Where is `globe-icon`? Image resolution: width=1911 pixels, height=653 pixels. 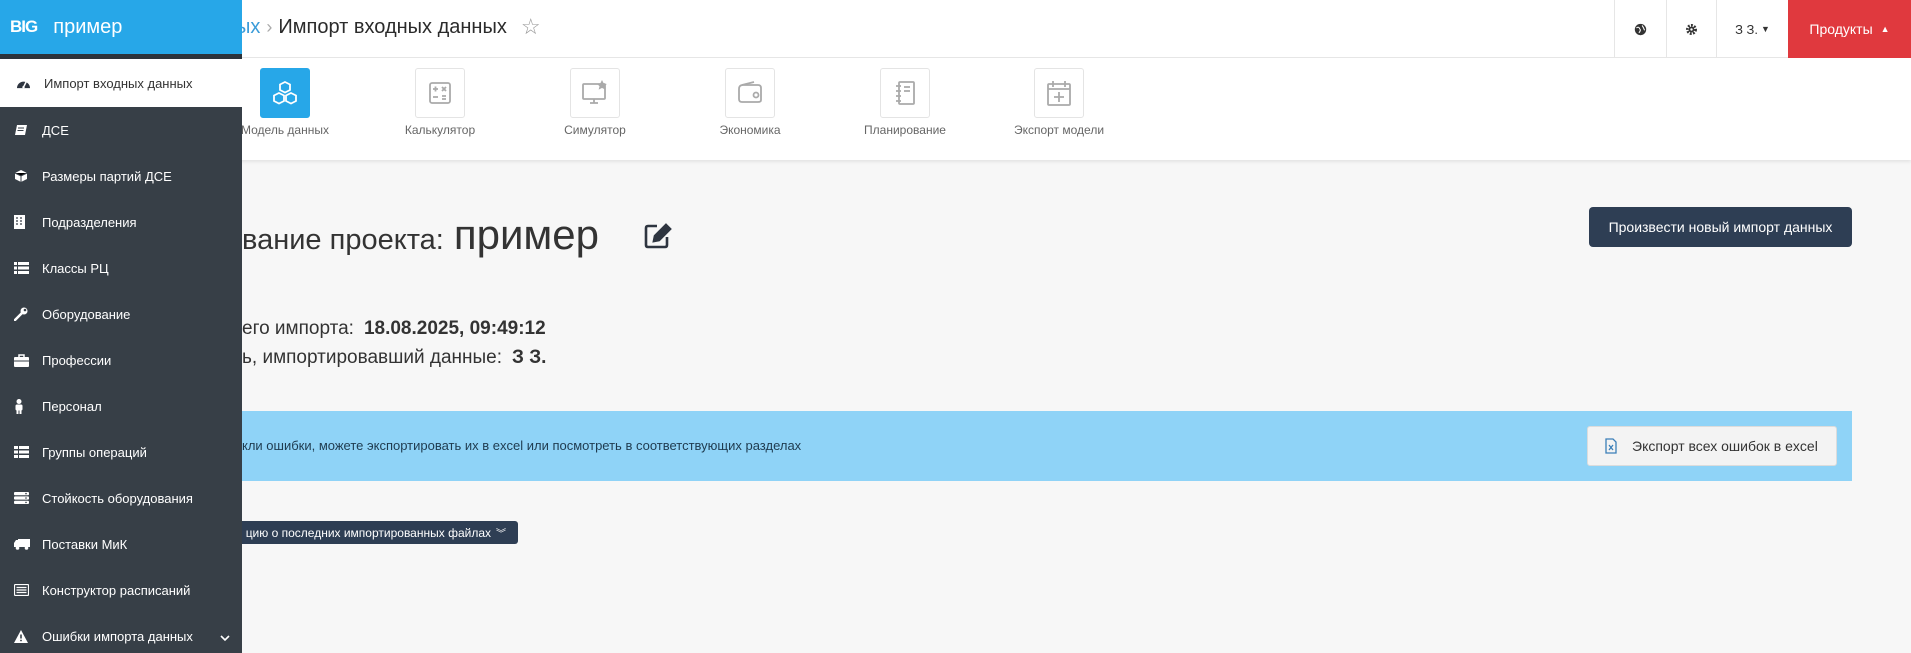 globe-icon is located at coordinates (1640, 29).